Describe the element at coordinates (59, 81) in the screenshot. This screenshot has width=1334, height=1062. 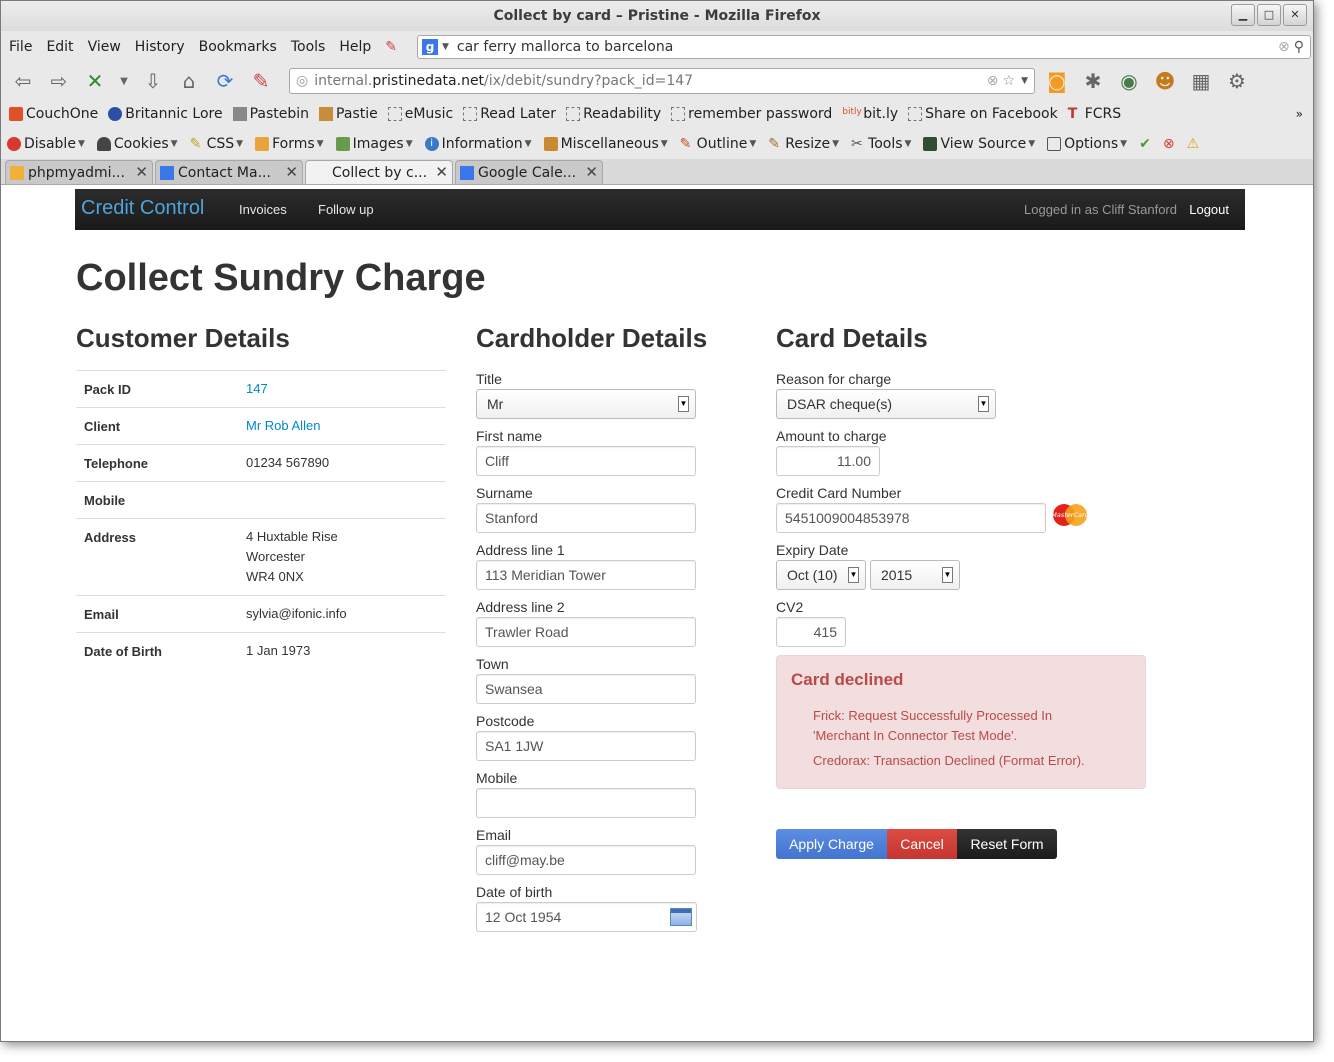
I see `forward-icon: ⇨` at that location.